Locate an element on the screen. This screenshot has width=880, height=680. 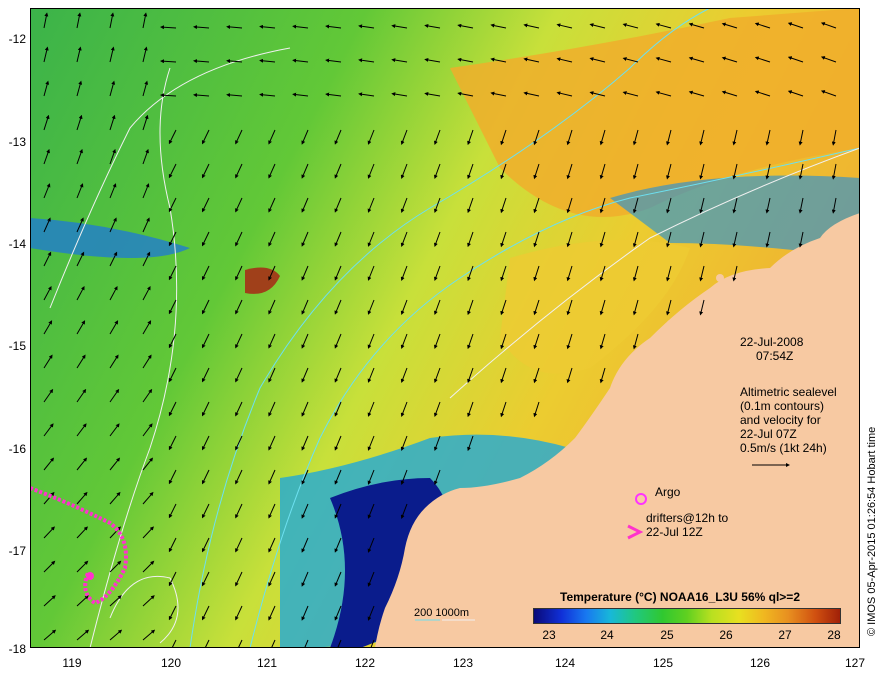
y-tick: -16 is located at coordinates (17, 449).